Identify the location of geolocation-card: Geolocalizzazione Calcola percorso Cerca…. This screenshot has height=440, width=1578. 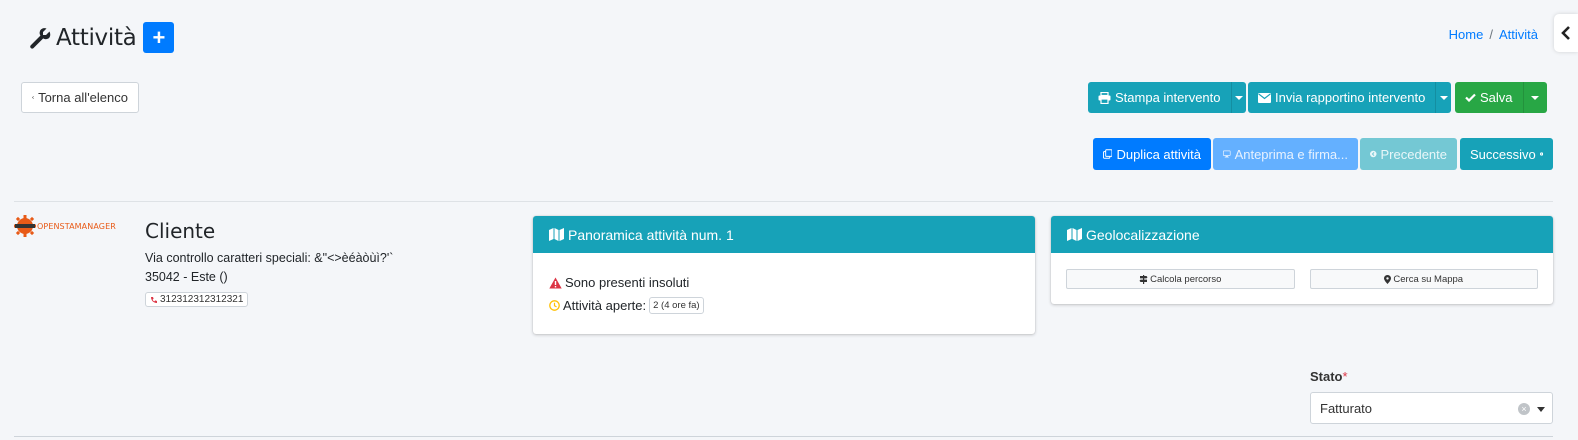
(1302, 260).